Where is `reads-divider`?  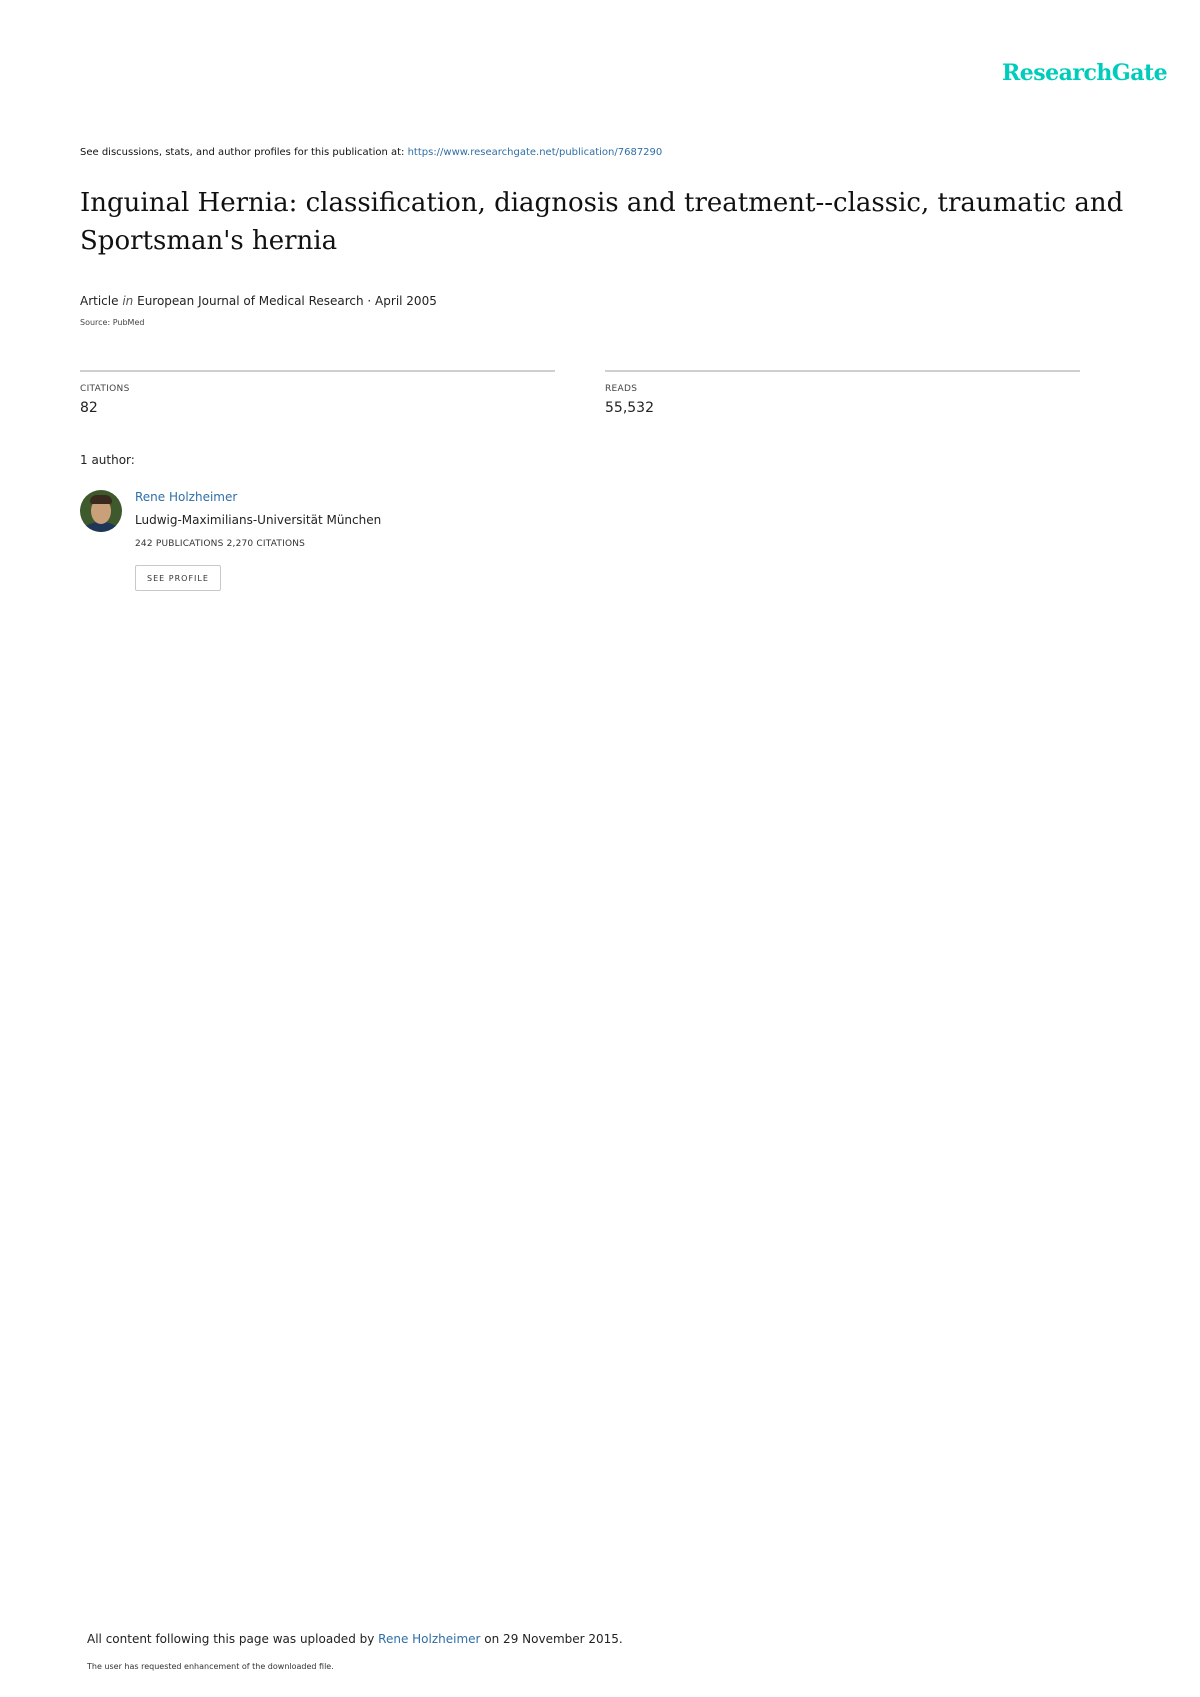
reads-divider is located at coordinates (842, 371).